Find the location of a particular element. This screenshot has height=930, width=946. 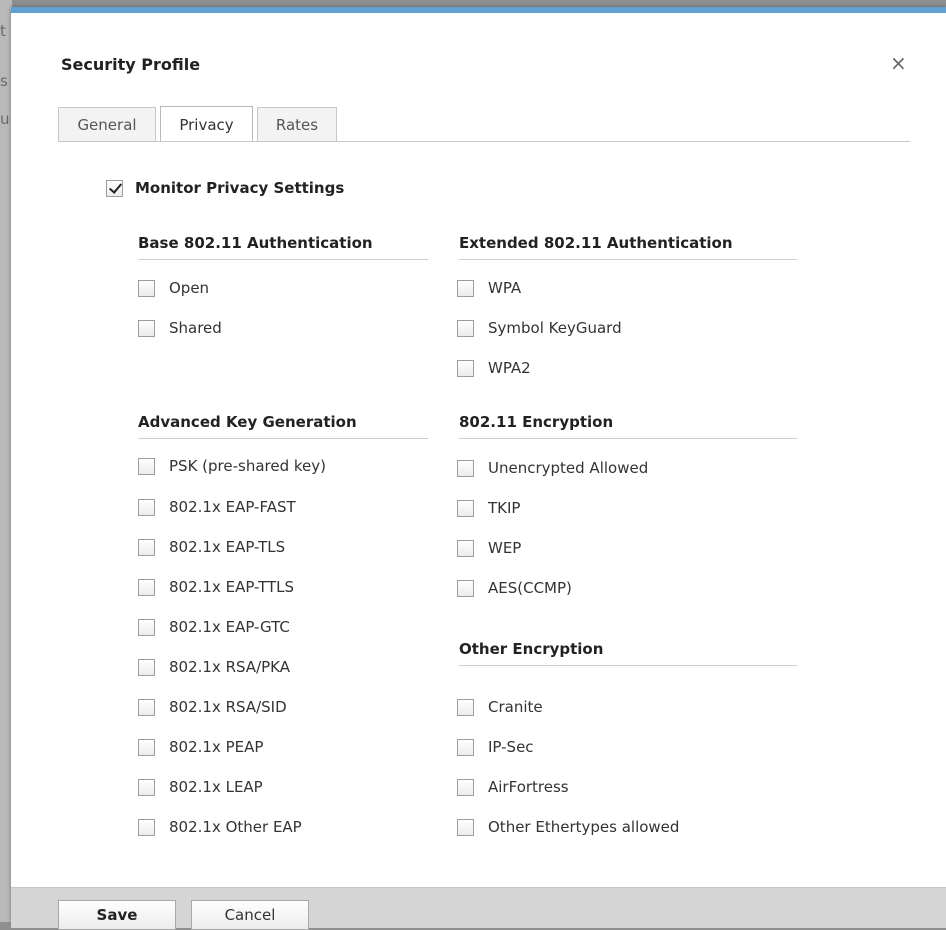

checkbox-leap: 802.1x LEAP is located at coordinates (200, 787).